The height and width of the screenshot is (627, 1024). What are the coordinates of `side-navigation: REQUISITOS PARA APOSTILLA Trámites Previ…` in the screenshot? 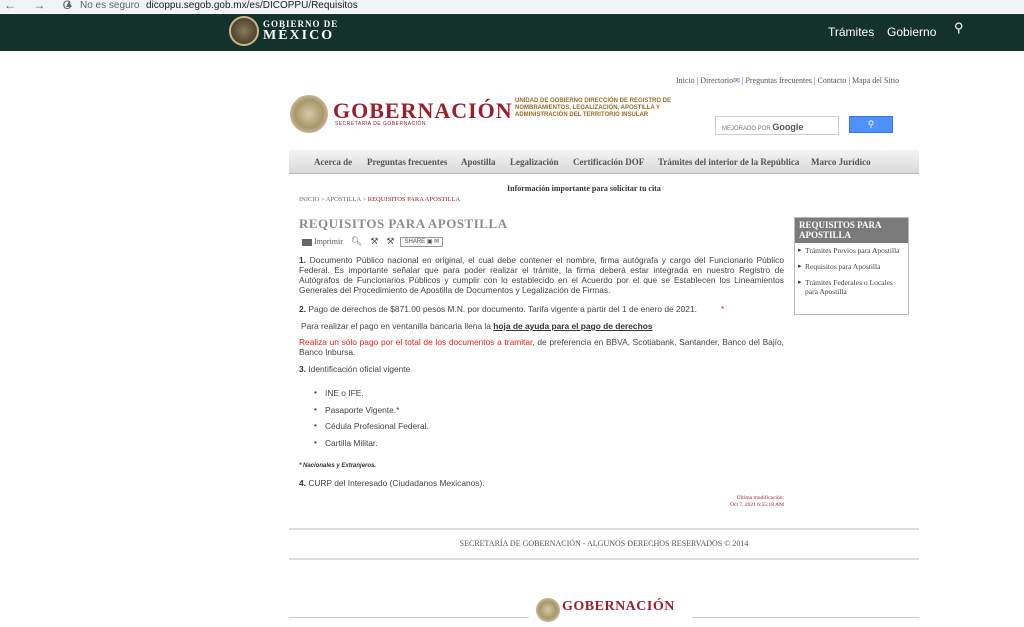 It's located at (851, 266).